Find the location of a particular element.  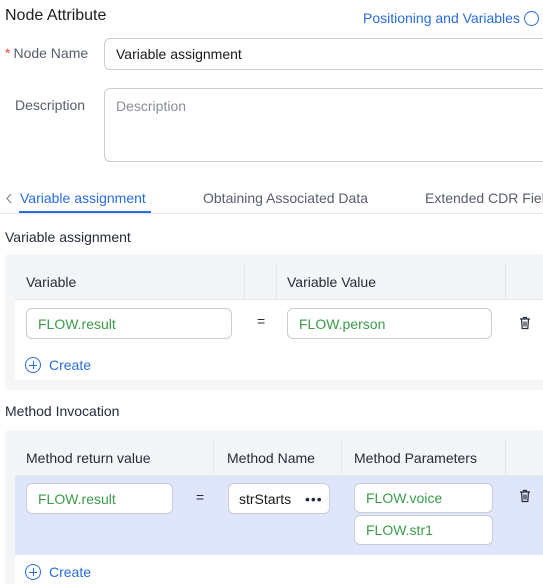

column-method-name: Method Name is located at coordinates (271, 458).